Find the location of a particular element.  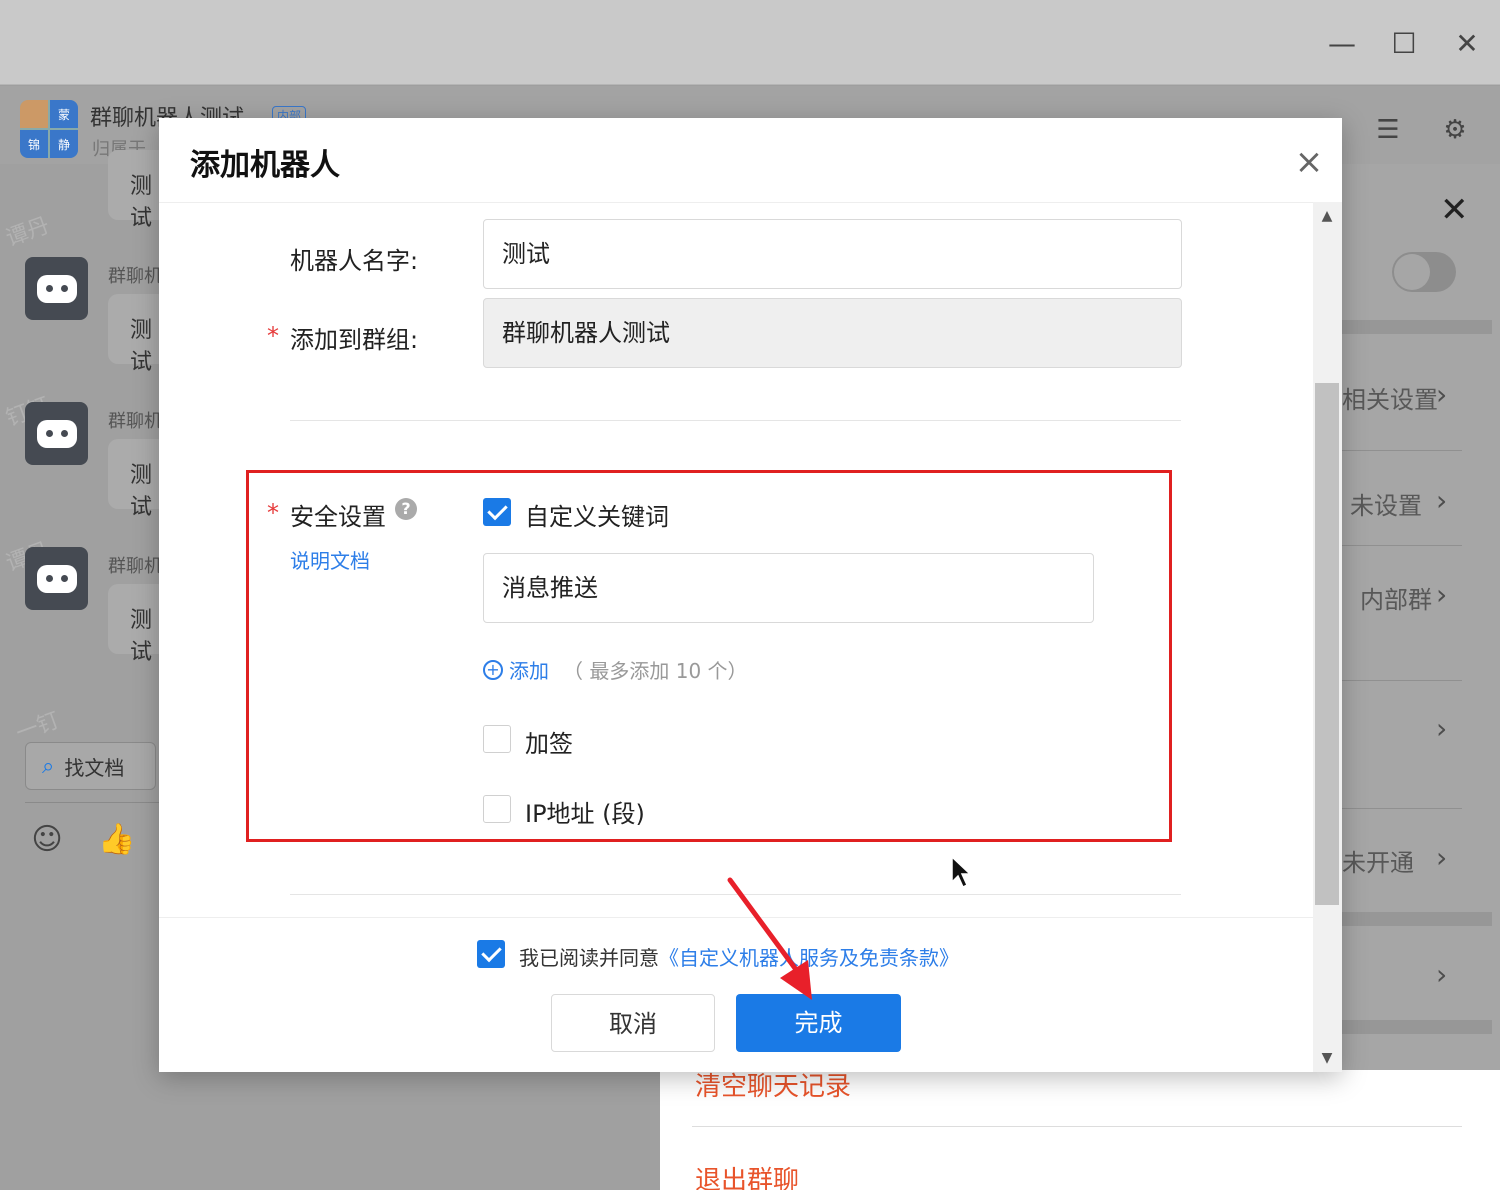

robot-name-input: 测试 is located at coordinates (832, 254).